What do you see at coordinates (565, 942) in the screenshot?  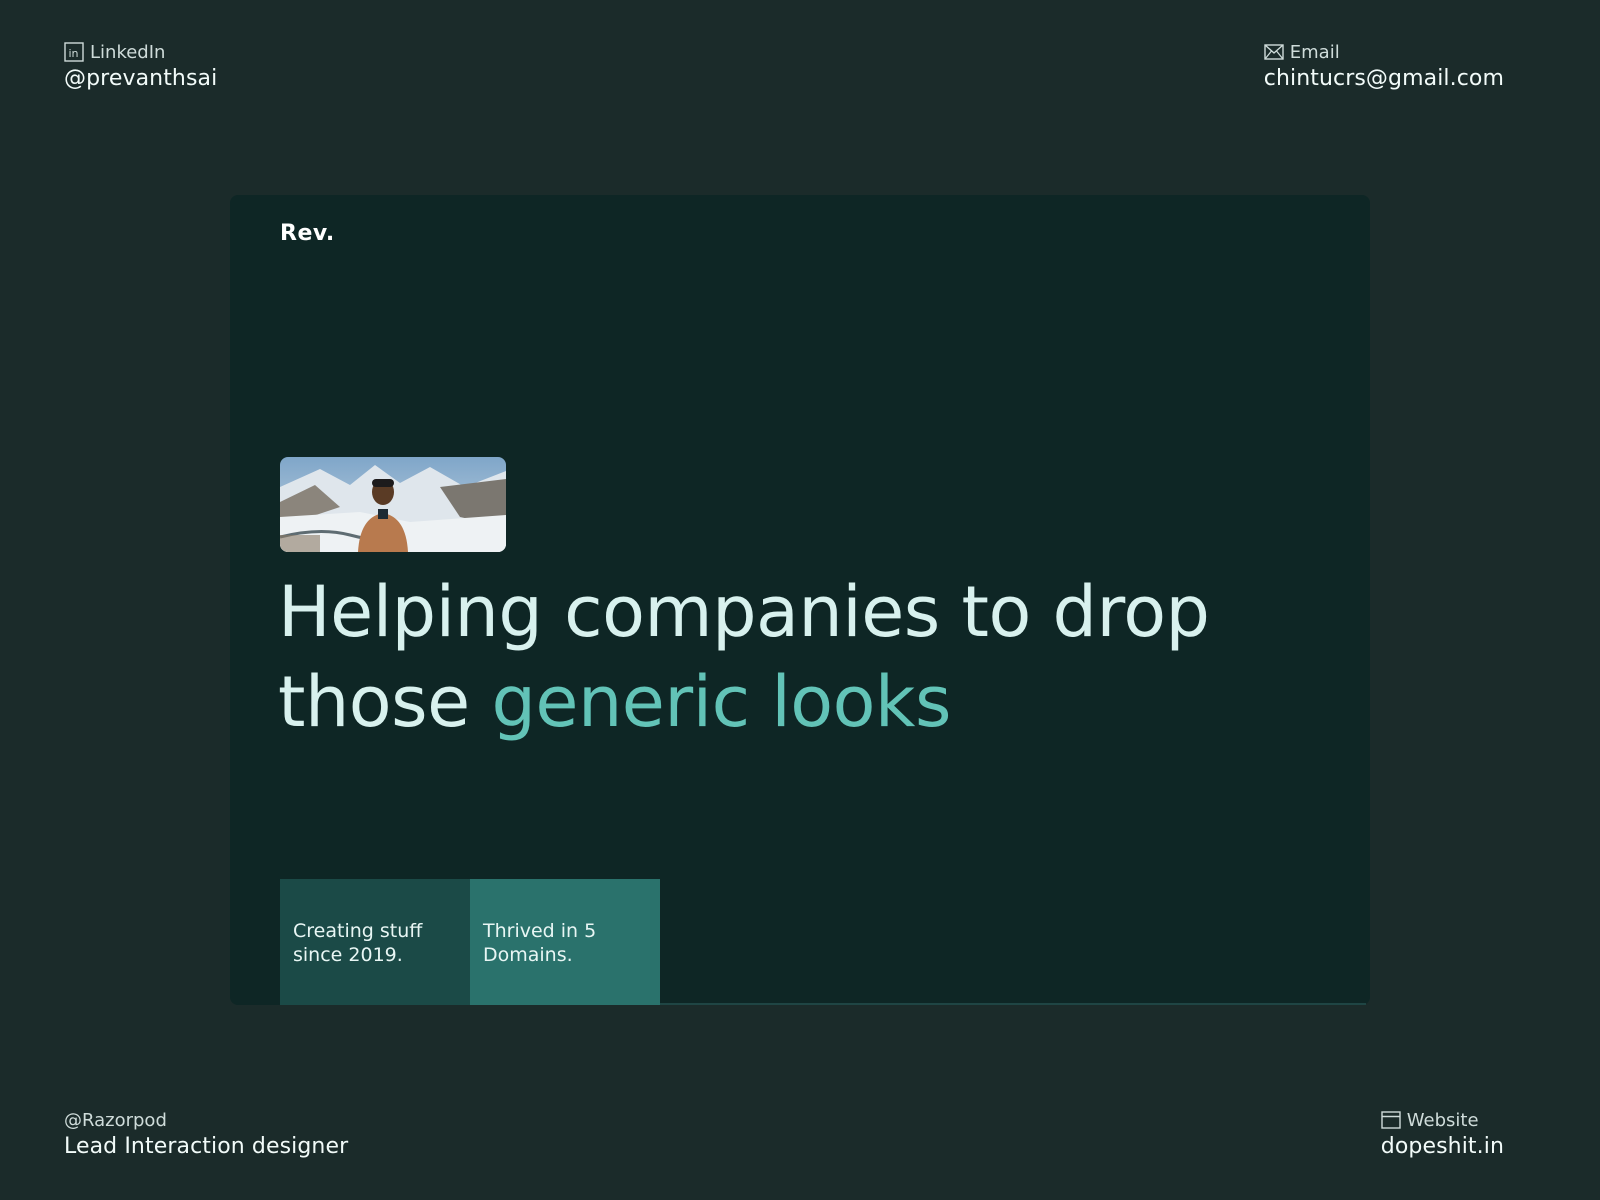 I see `stat-domains: Thrived in 5 Domains.` at bounding box center [565, 942].